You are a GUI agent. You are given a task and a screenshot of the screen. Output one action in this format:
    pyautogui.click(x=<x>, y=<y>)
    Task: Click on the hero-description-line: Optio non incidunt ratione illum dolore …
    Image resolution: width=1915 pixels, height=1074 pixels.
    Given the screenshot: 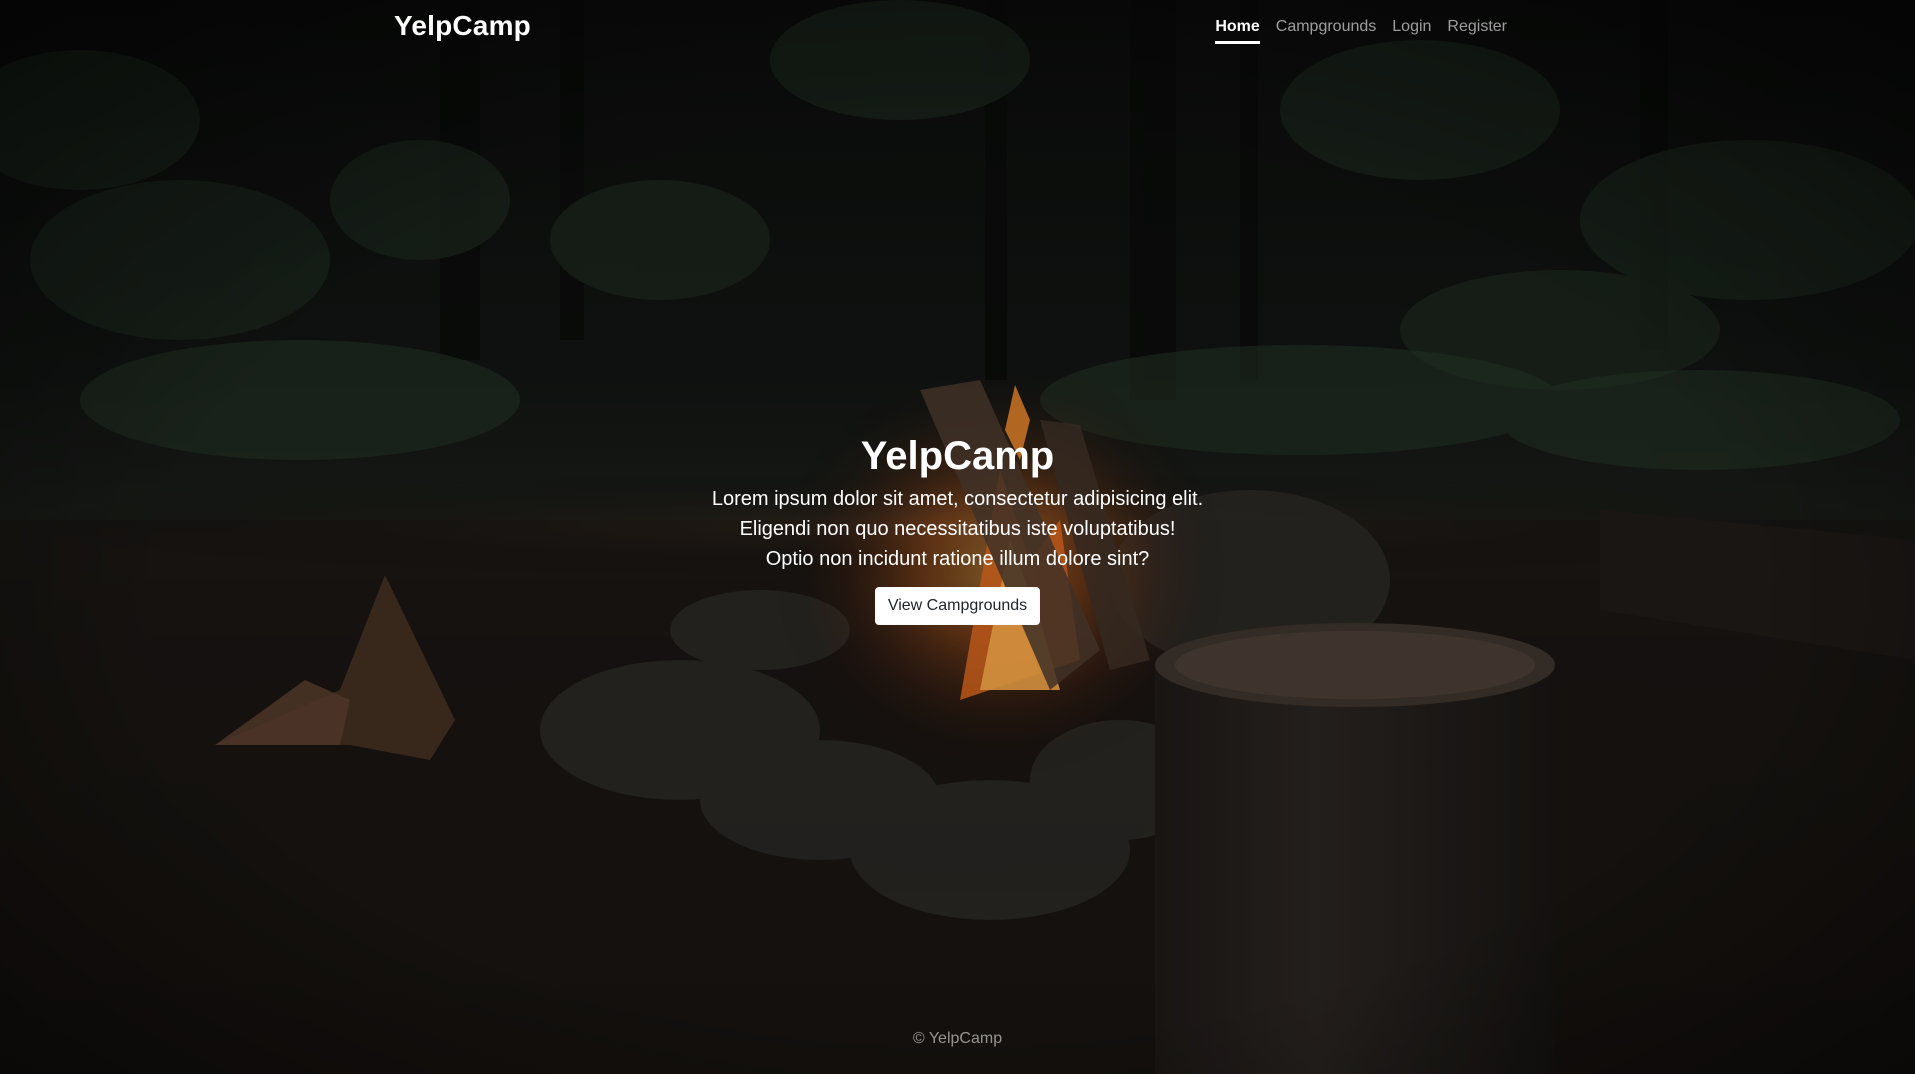 What is the action you would take?
    pyautogui.click(x=957, y=559)
    